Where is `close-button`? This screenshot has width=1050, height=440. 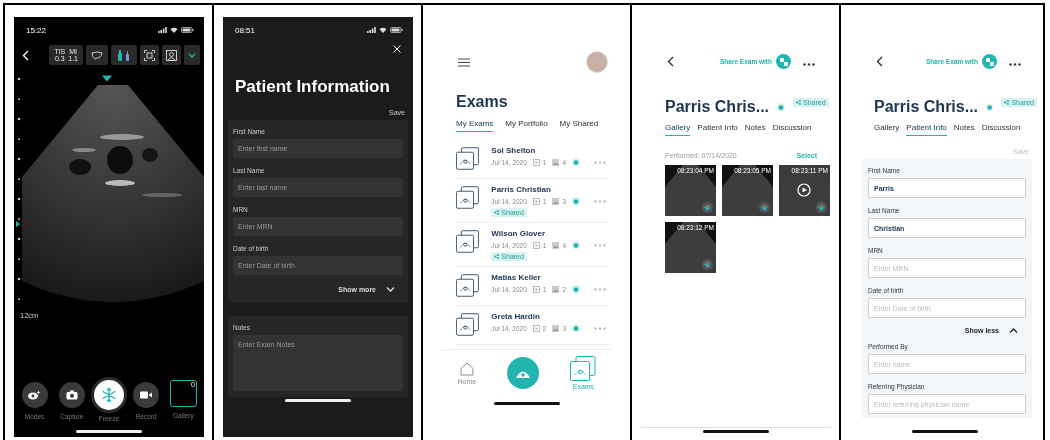
close-button is located at coordinates (397, 49).